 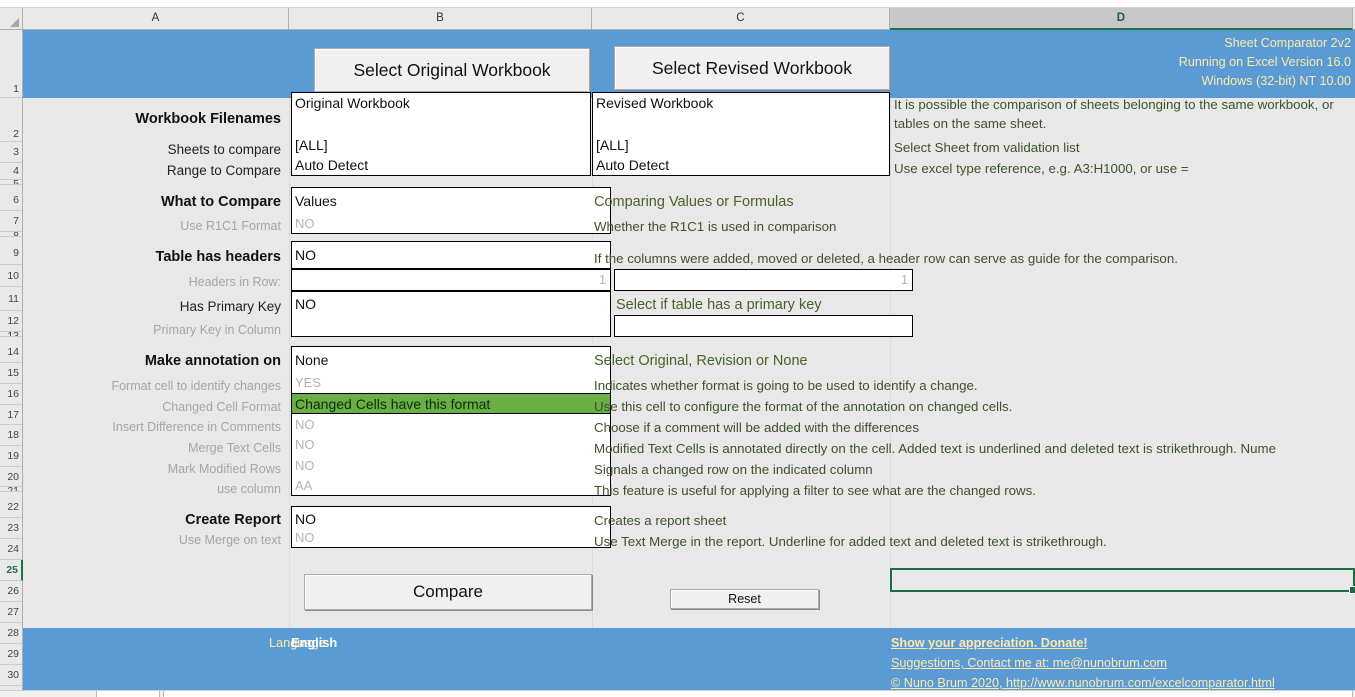 What do you see at coordinates (744, 599) in the screenshot?
I see `reset-button: Reset` at bounding box center [744, 599].